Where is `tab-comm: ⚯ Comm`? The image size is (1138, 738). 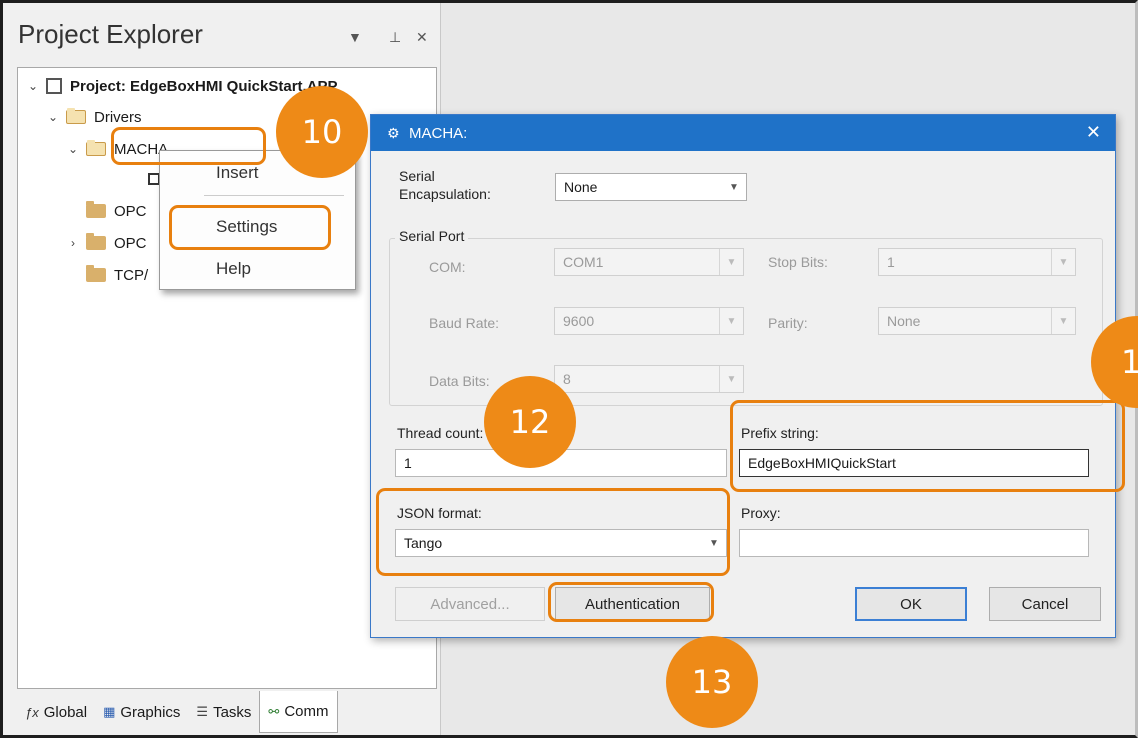 tab-comm: ⚯ Comm is located at coordinates (298, 712).